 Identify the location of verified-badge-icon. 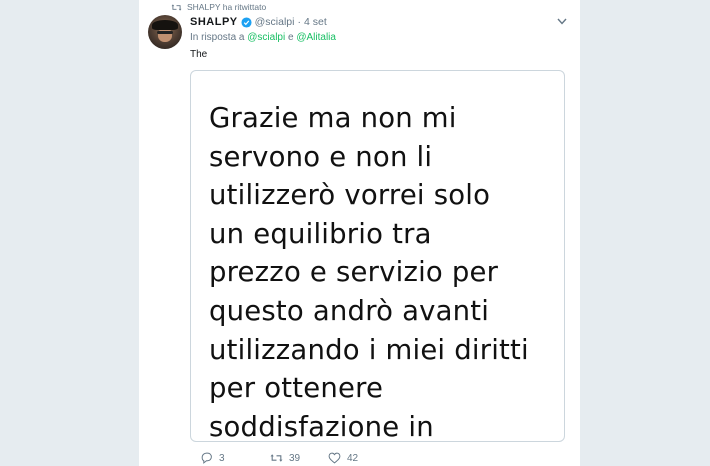
(246, 22).